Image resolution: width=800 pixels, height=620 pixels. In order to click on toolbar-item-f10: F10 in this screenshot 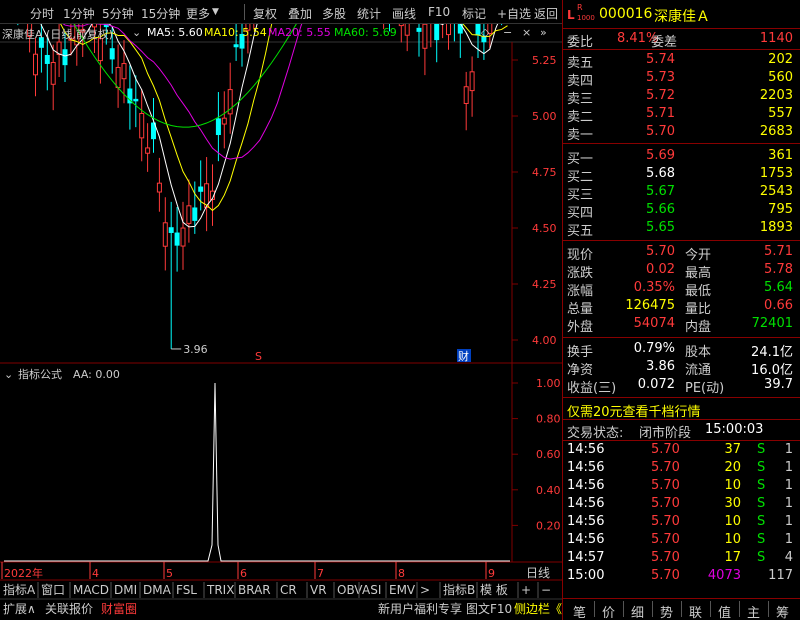, I will do `click(439, 12)`.